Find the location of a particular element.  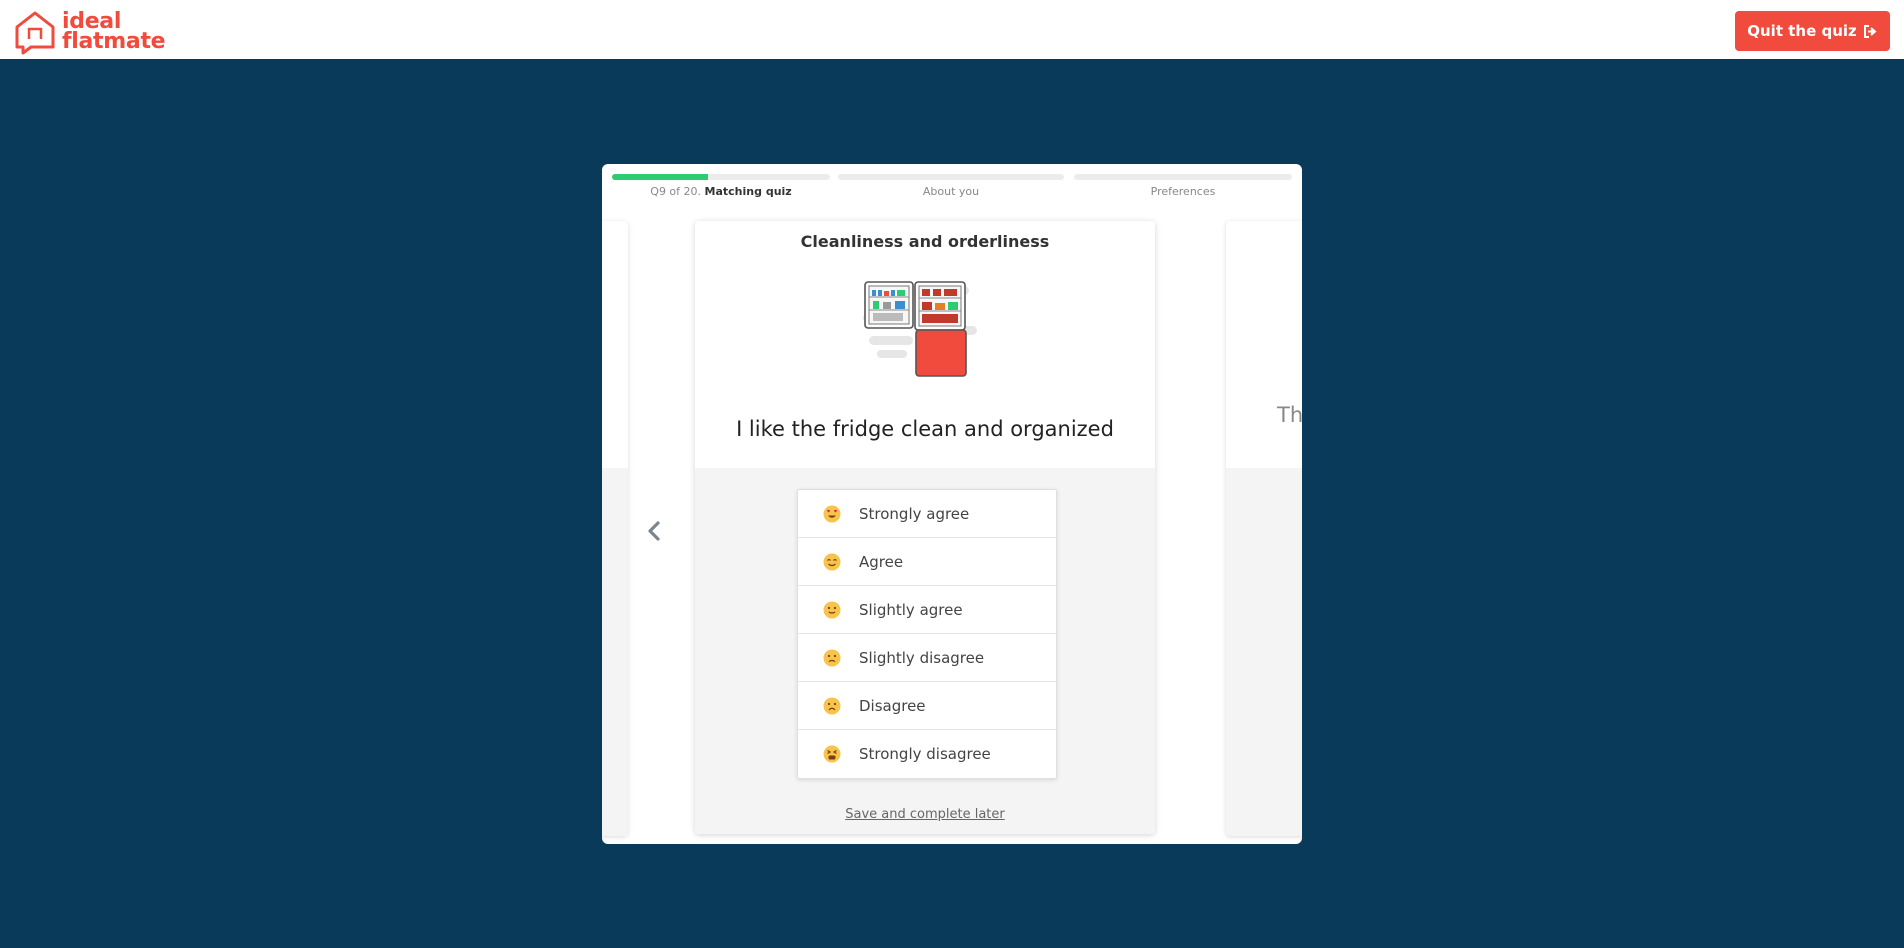

answer-strongly-agree: Strongly agree is located at coordinates (927, 514).